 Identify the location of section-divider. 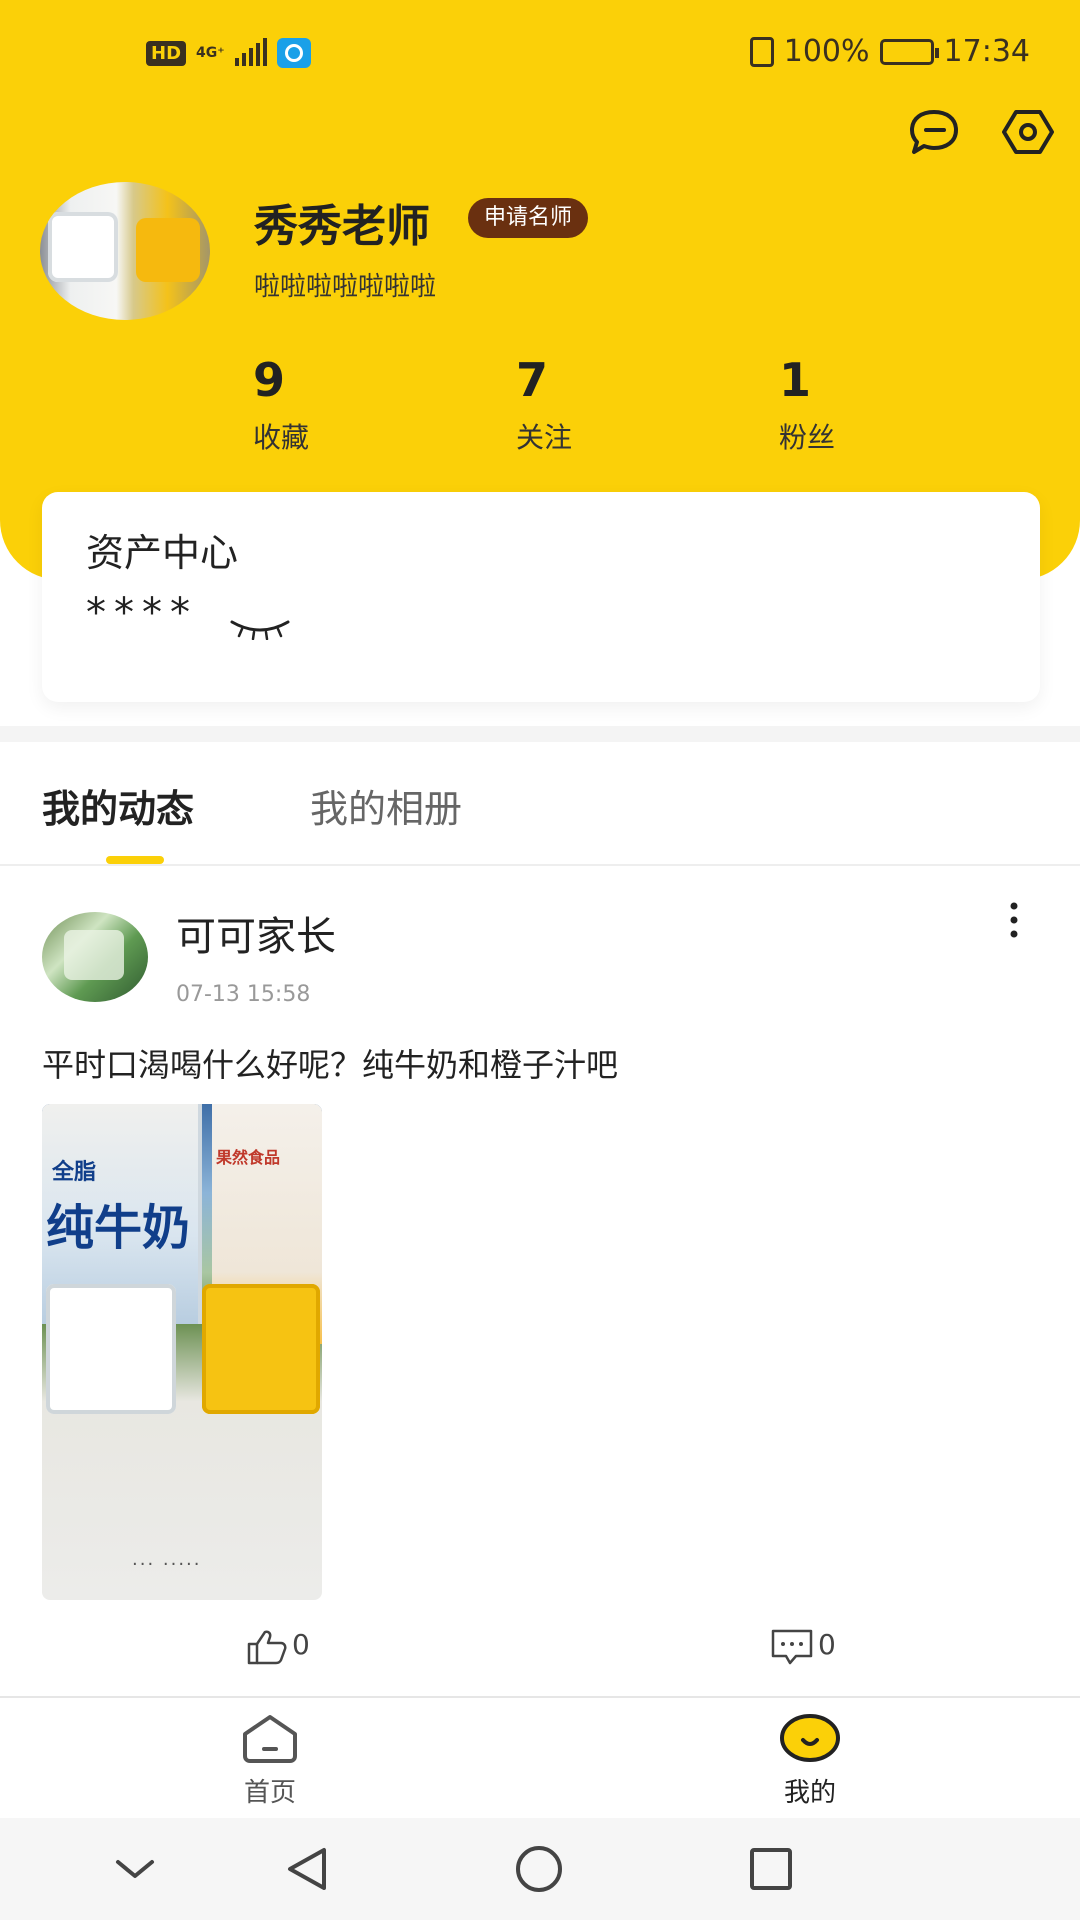
(540, 734).